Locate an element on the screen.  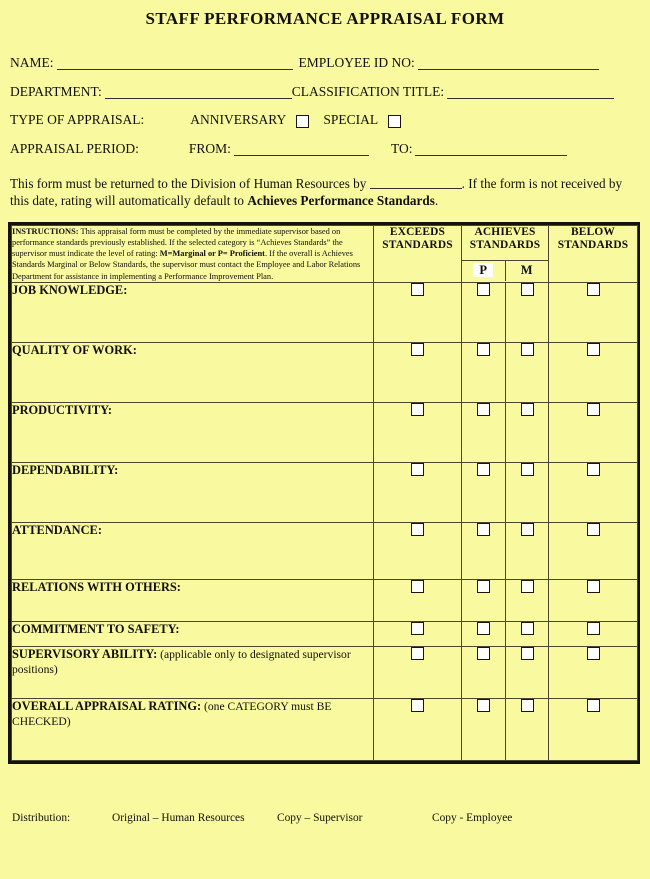
below-line-1: BELOW is located at coordinates (593, 231).